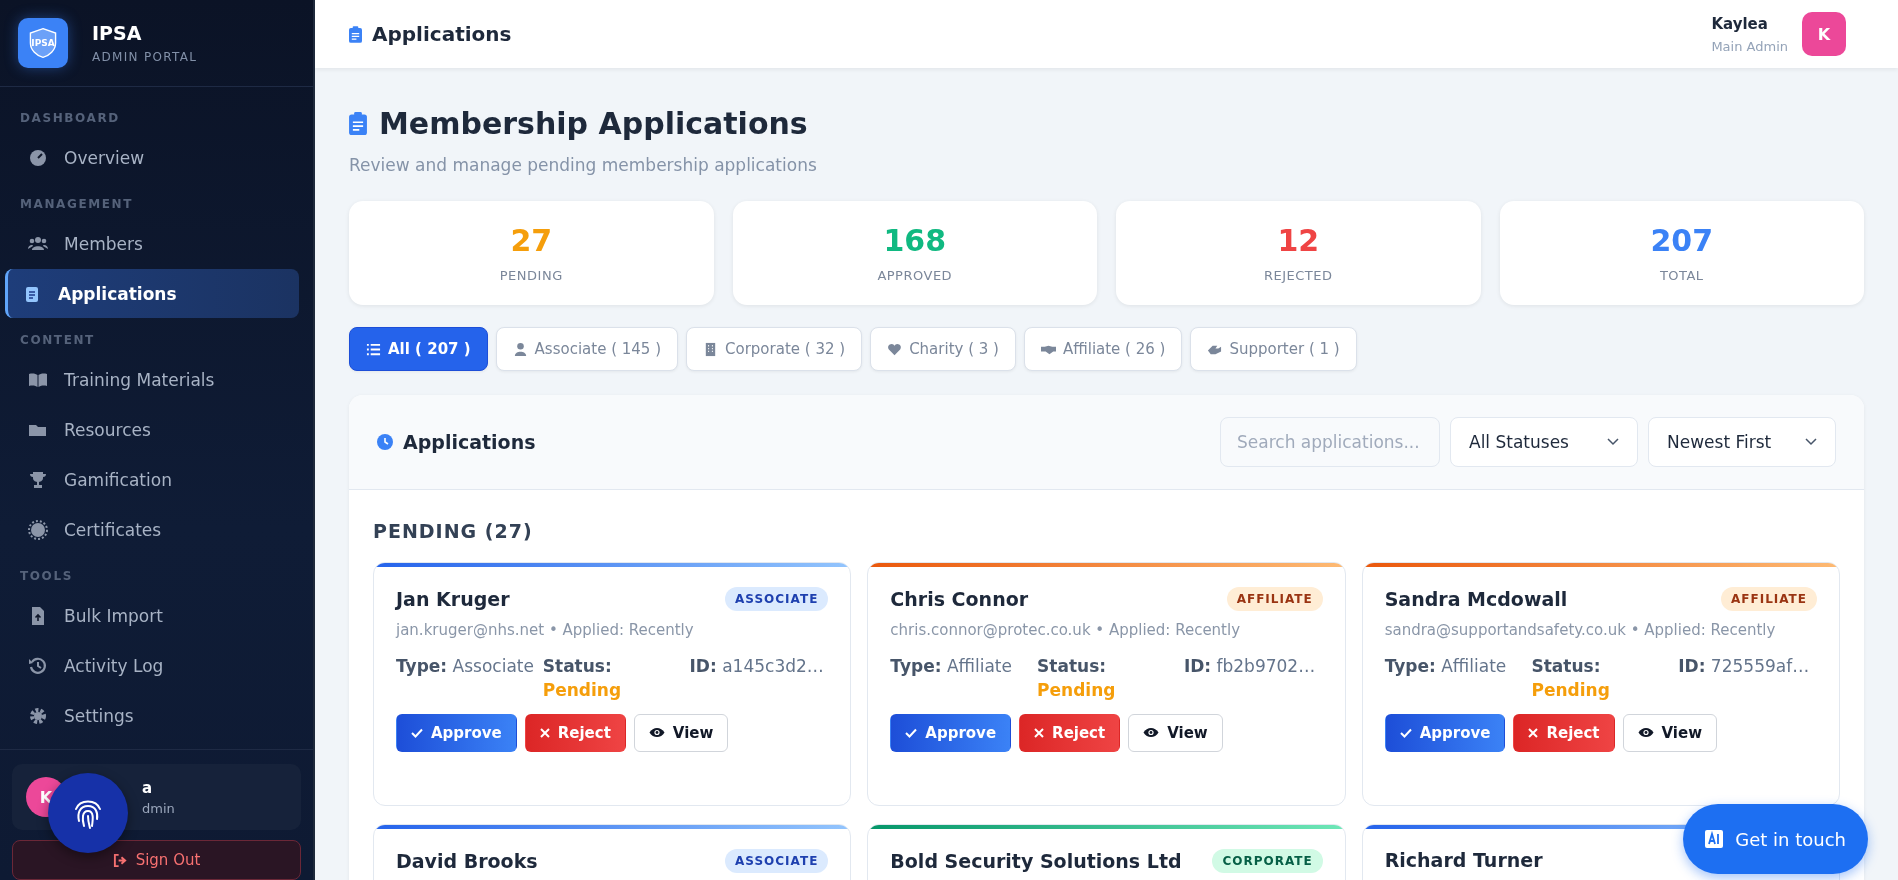  I want to click on section-label: TOOLS, so click(46, 576).